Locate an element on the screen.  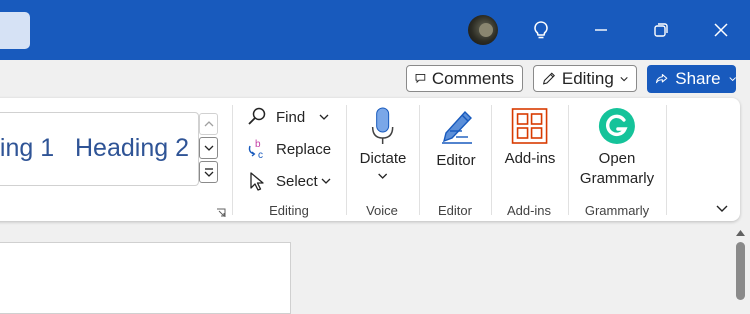
svg-text: c is located at coordinates (260, 155).